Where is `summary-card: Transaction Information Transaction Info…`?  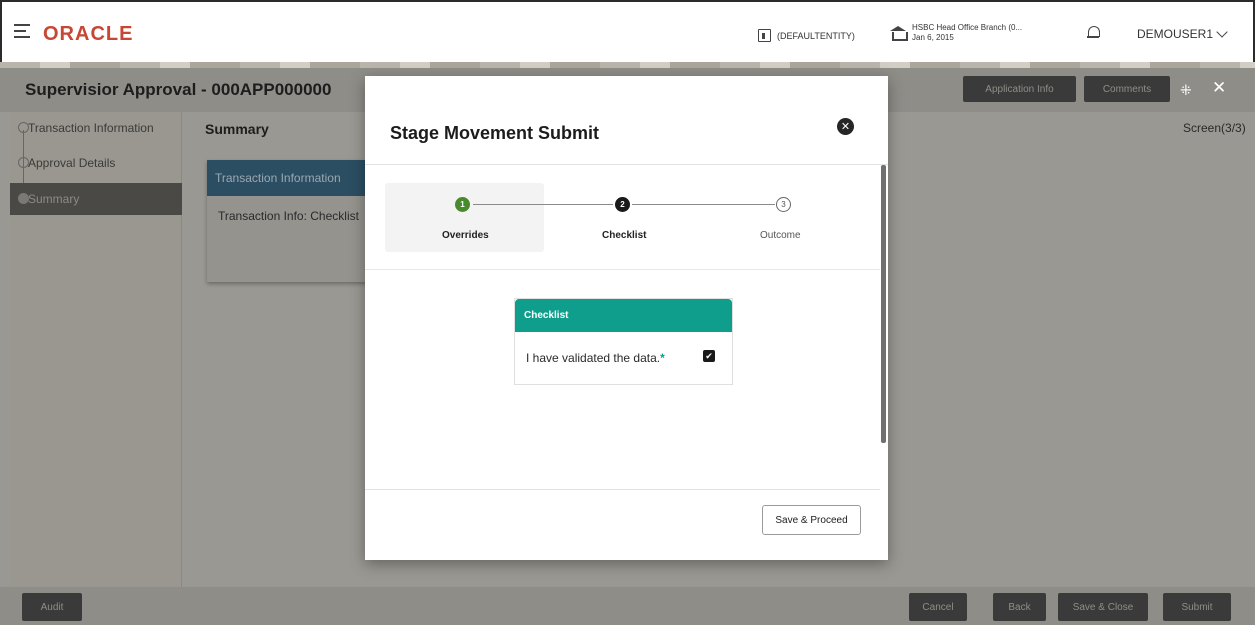 summary-card: Transaction Information Transaction Info… is located at coordinates (292, 221).